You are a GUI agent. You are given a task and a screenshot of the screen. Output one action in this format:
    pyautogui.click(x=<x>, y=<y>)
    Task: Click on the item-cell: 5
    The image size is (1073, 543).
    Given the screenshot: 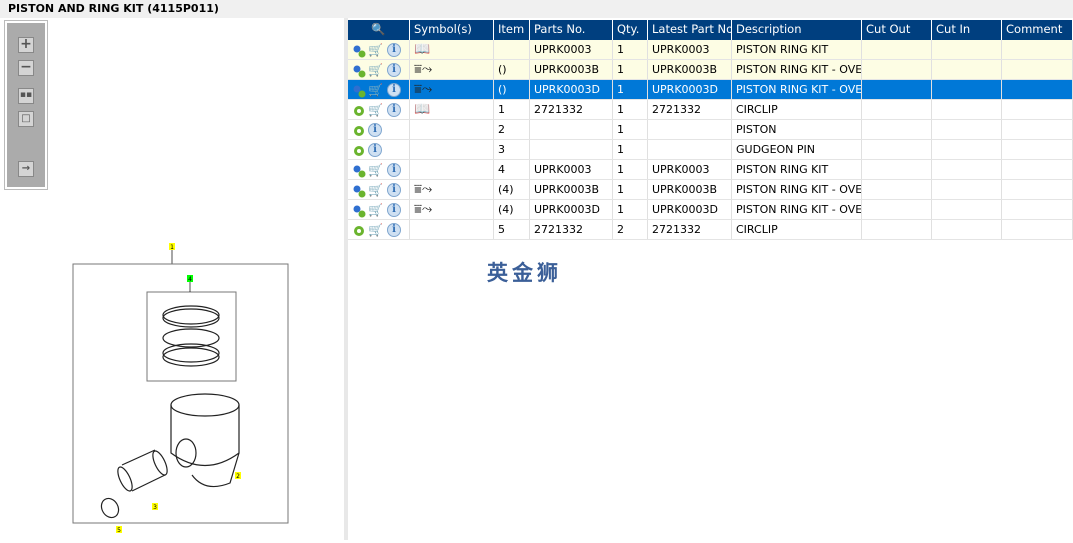 What is the action you would take?
    pyautogui.click(x=512, y=229)
    